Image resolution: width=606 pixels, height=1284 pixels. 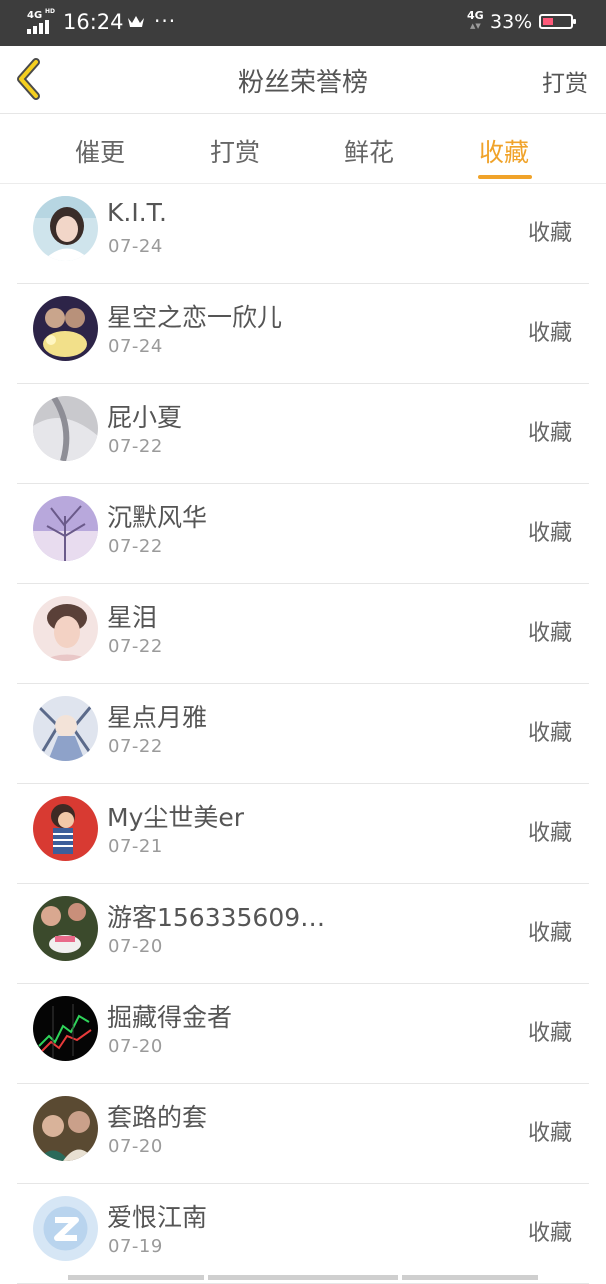 I want to click on more-dots: ···, so click(x=165, y=21).